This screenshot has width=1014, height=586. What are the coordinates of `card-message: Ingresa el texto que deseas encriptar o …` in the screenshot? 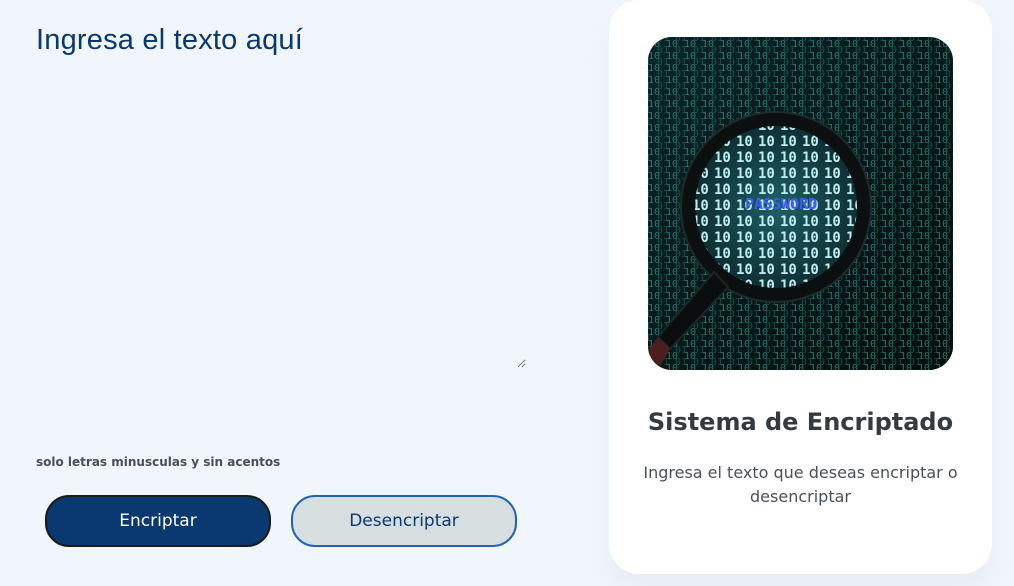 It's located at (800, 484).